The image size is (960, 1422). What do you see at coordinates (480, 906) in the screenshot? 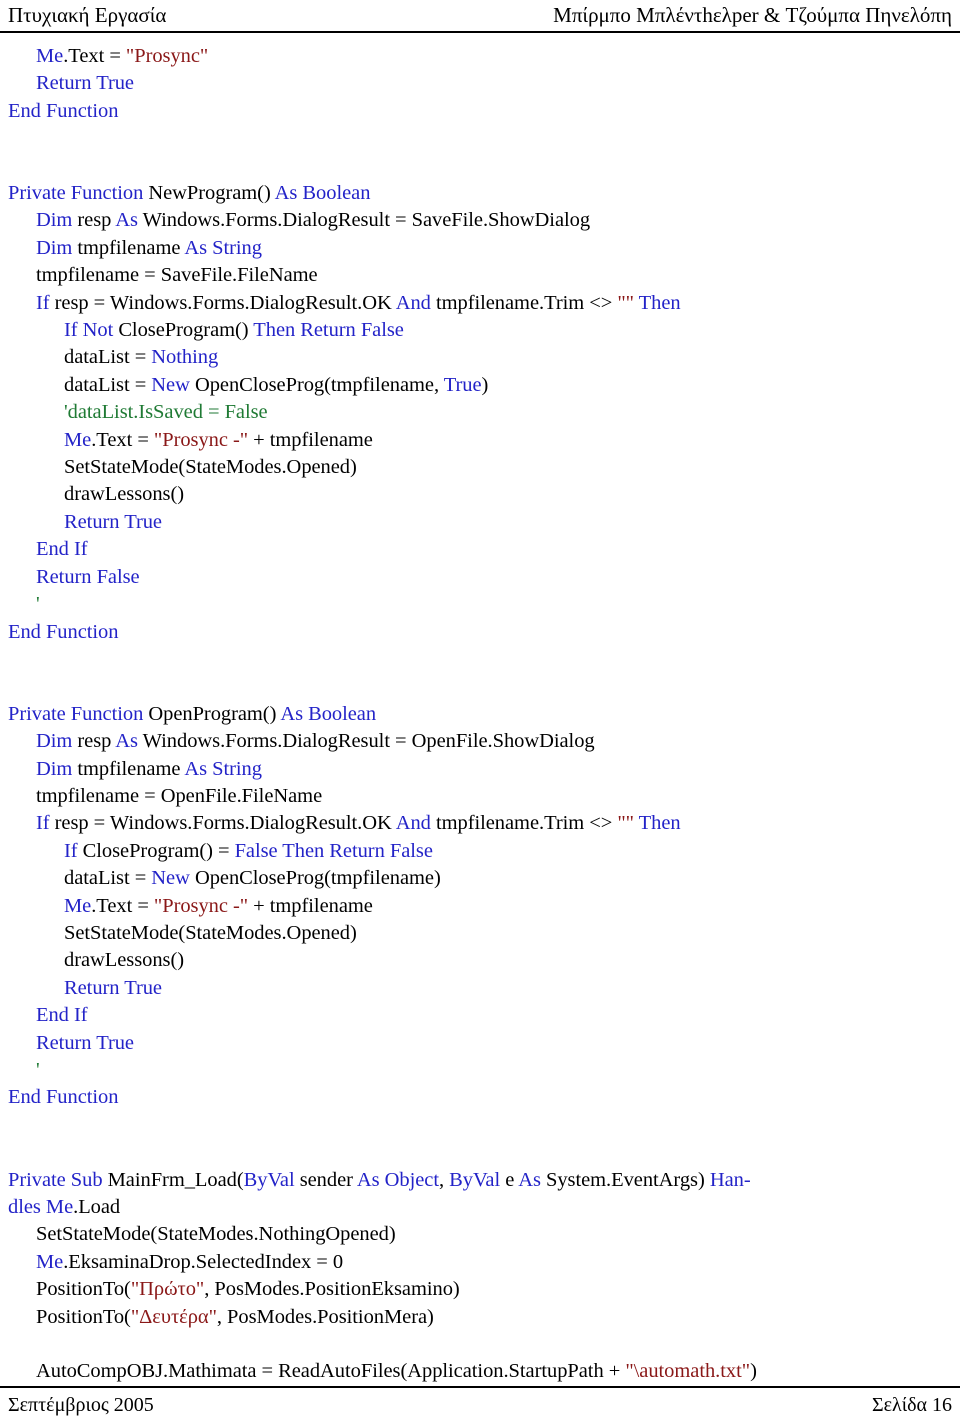
I see `code-line: Me.Text = "Prosync -" + tmpfilename` at bounding box center [480, 906].